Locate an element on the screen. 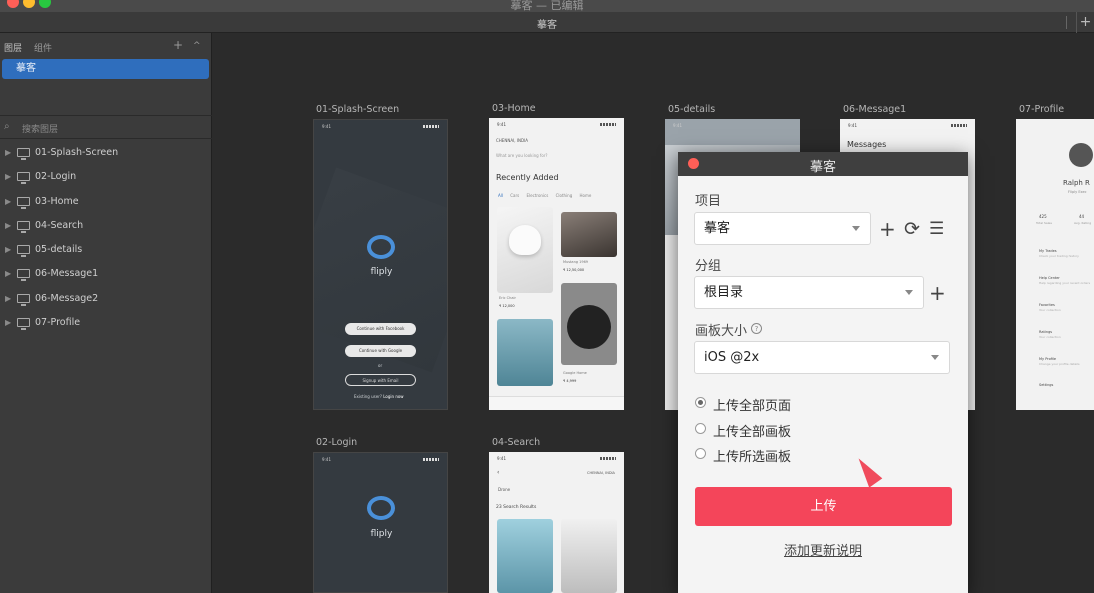  menu-item: Favorites is located at coordinates (1047, 305).